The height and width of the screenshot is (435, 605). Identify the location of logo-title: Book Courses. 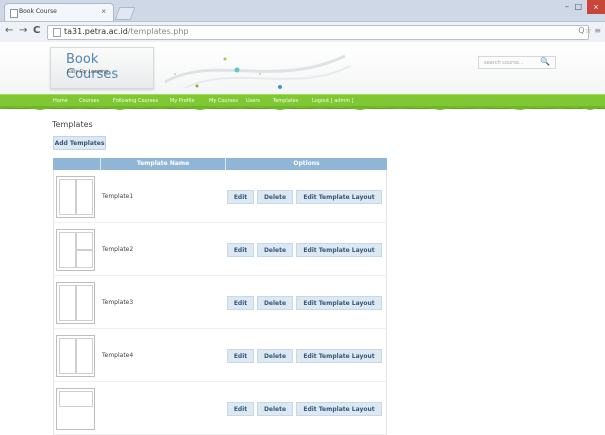
(92, 67).